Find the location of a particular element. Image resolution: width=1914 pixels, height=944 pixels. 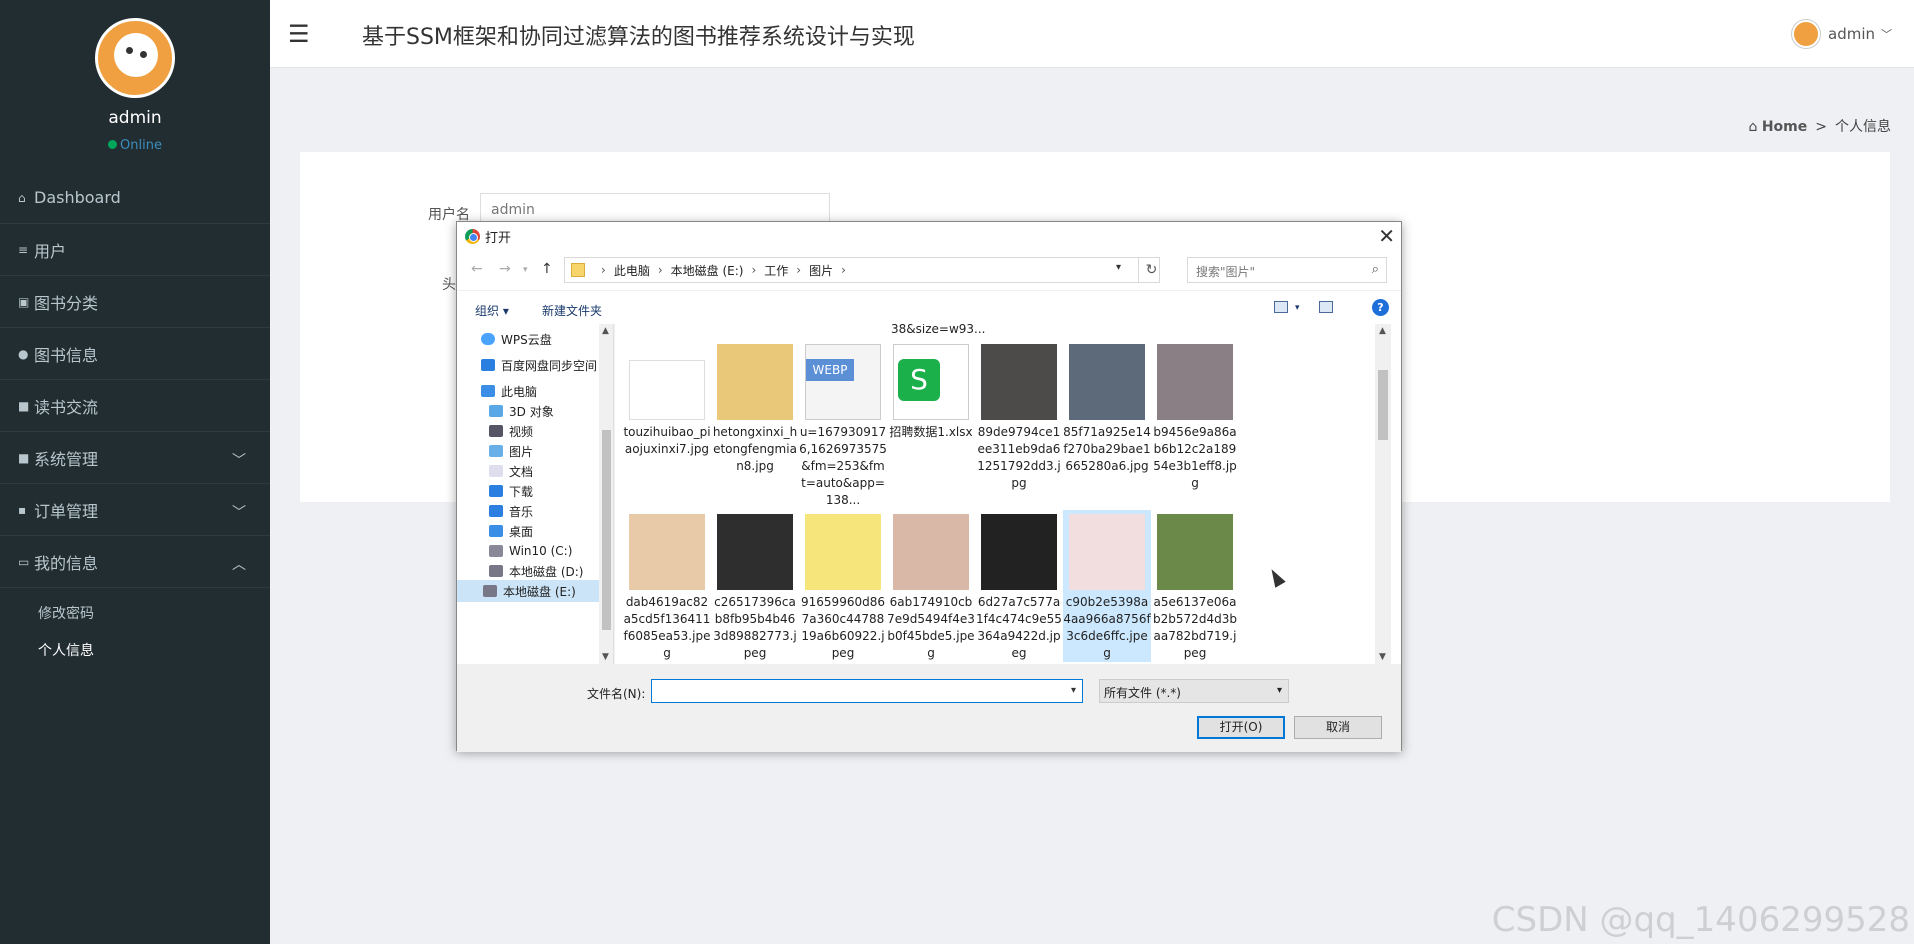

path-segment: 图片 is located at coordinates (821, 270).